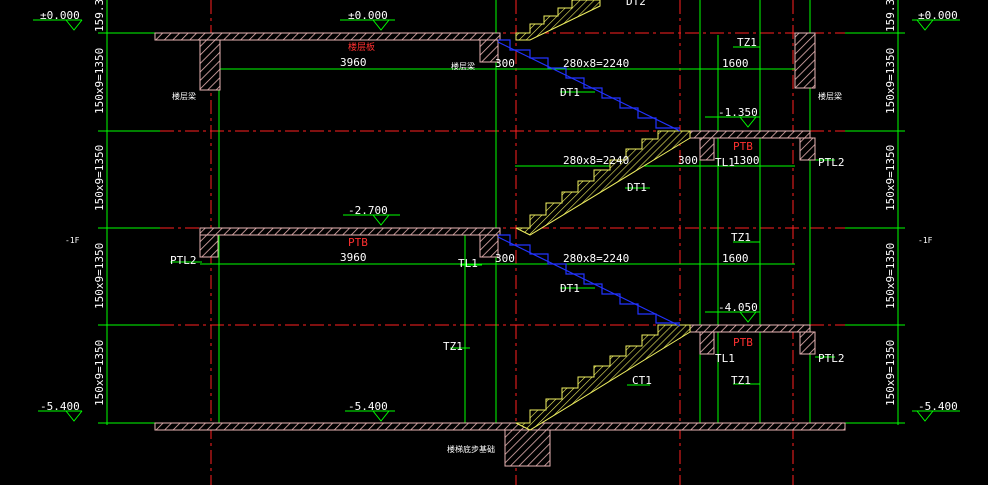 The image size is (988, 485). What do you see at coordinates (743, 146) in the screenshot?
I see `label-ptb-a: PTB` at bounding box center [743, 146].